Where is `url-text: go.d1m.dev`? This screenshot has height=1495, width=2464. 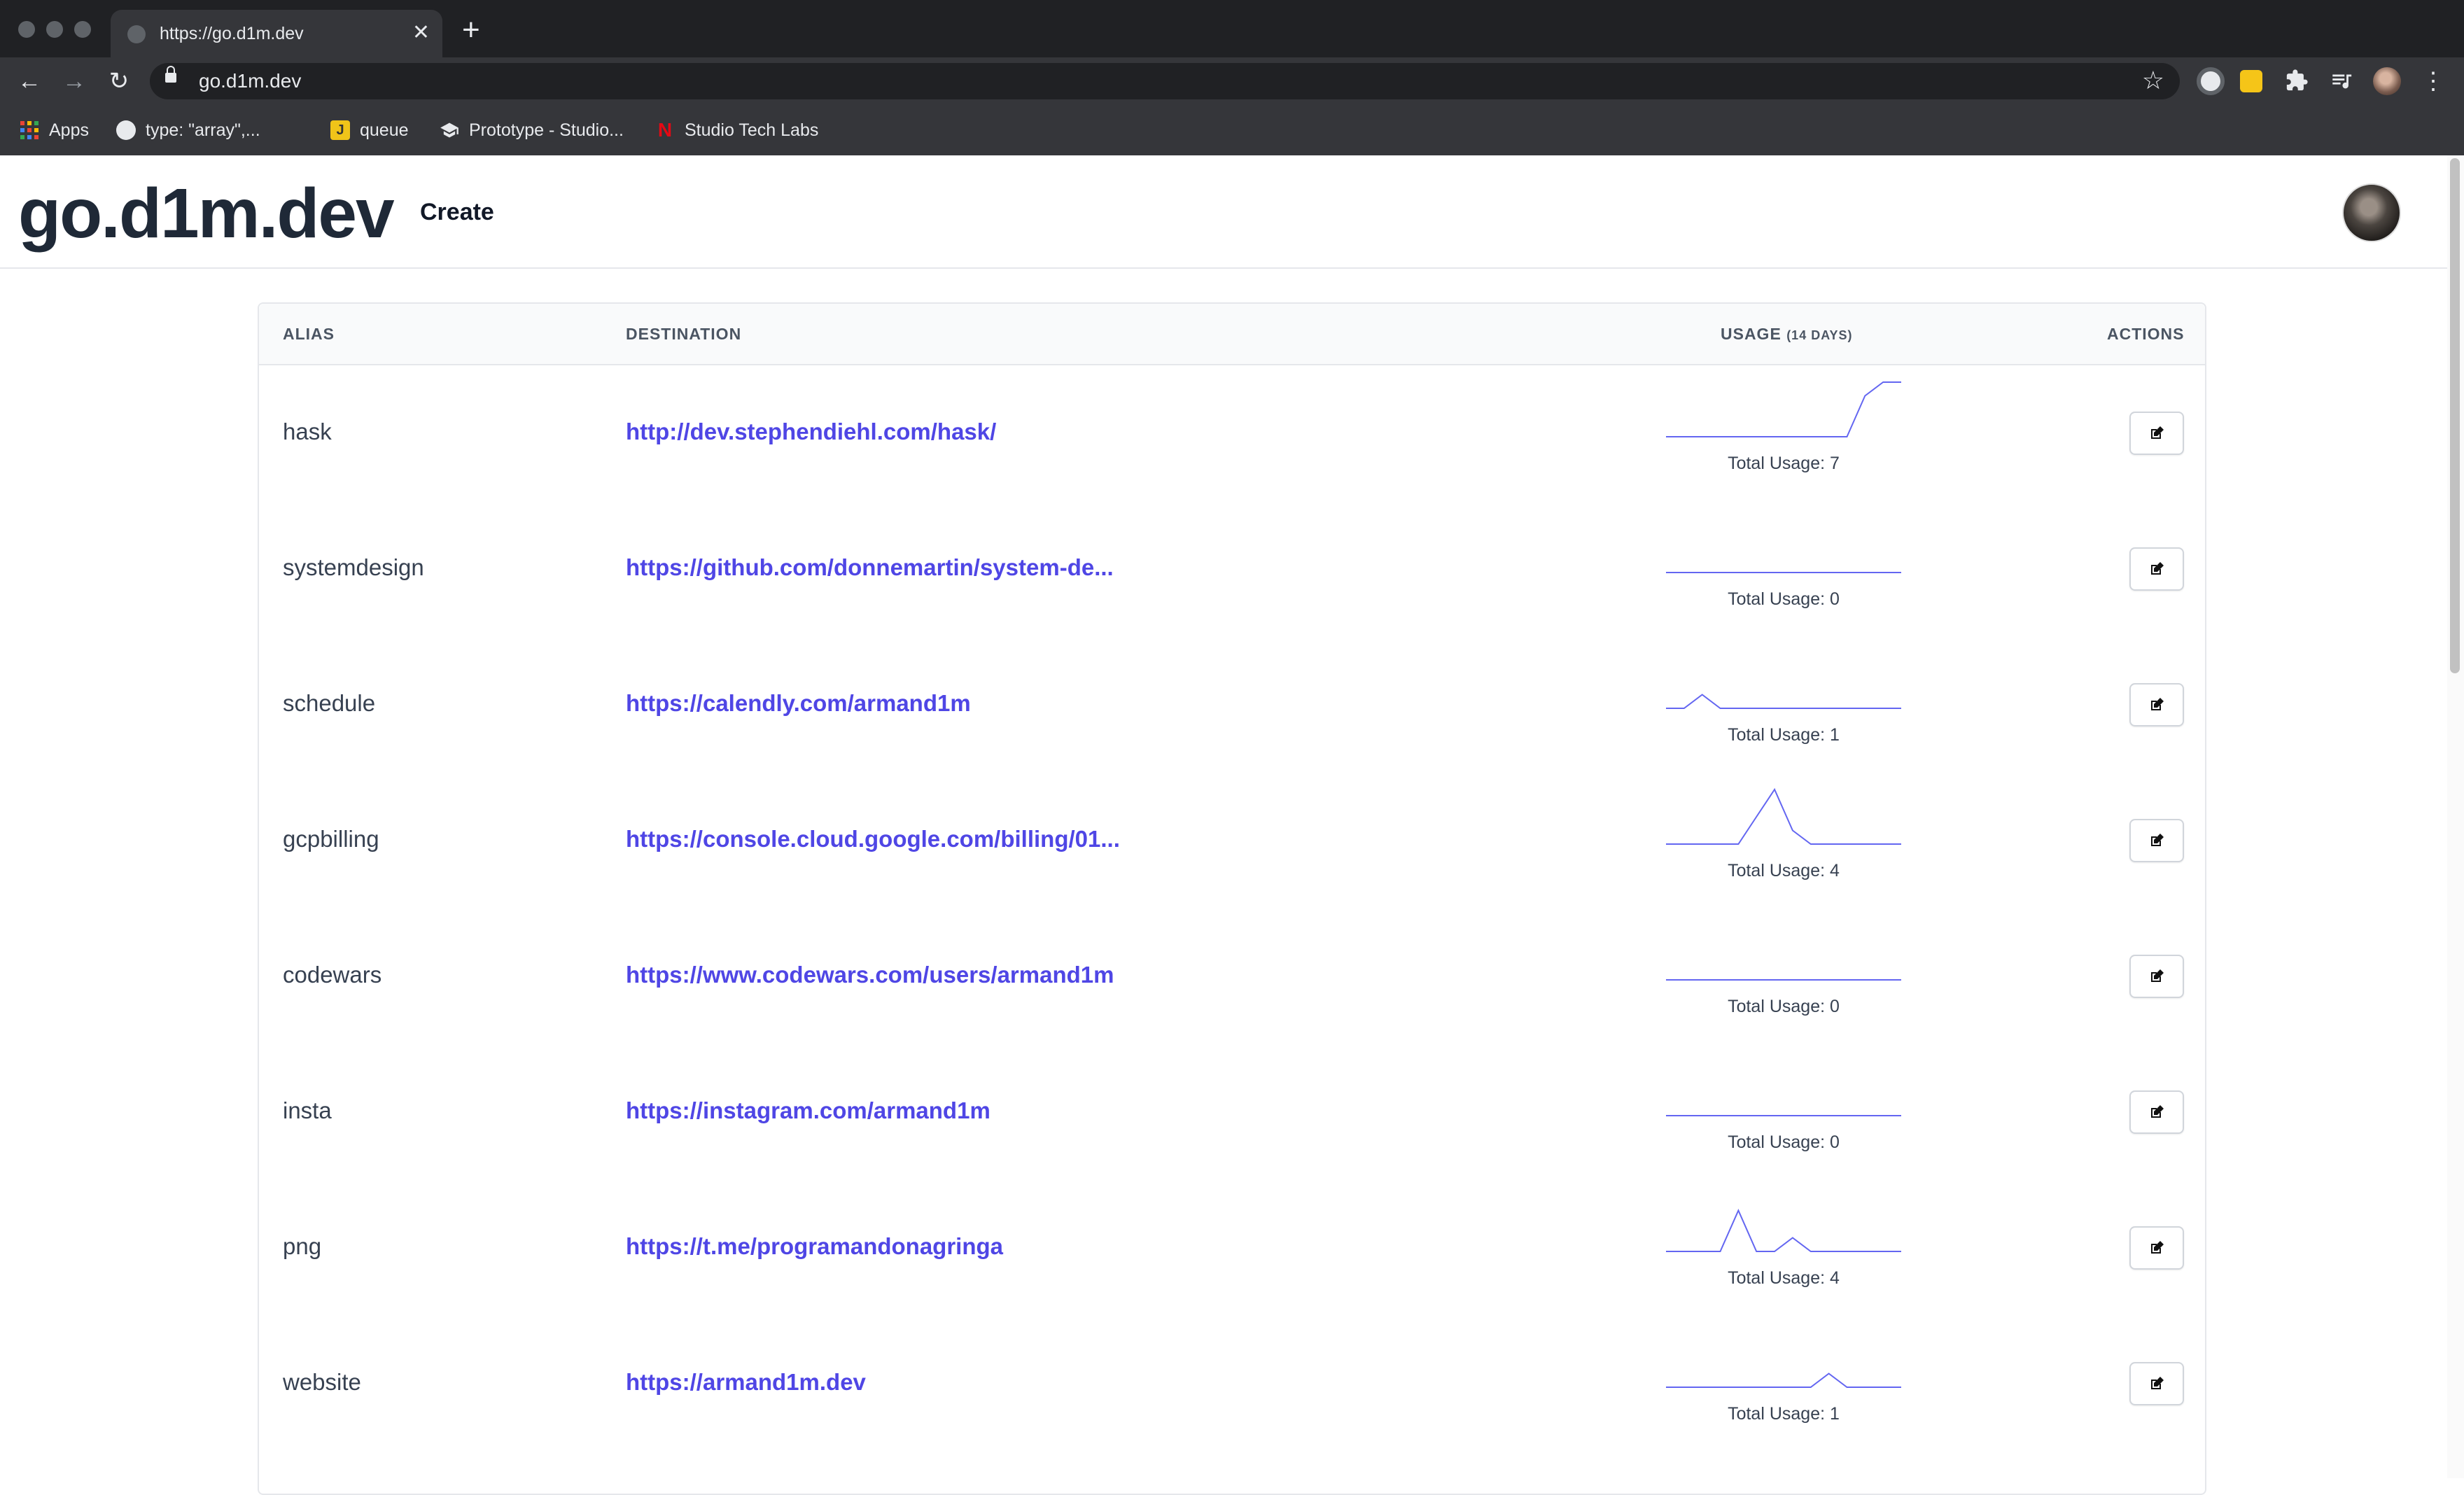 url-text: go.d1m.dev is located at coordinates (250, 81).